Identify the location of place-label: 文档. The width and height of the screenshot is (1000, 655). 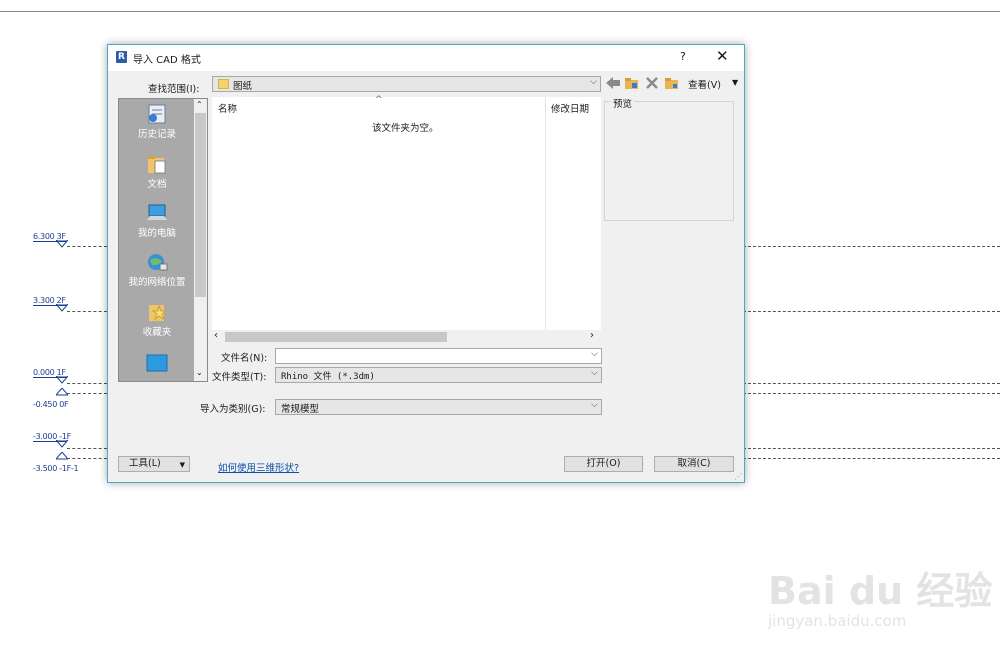
(157, 184).